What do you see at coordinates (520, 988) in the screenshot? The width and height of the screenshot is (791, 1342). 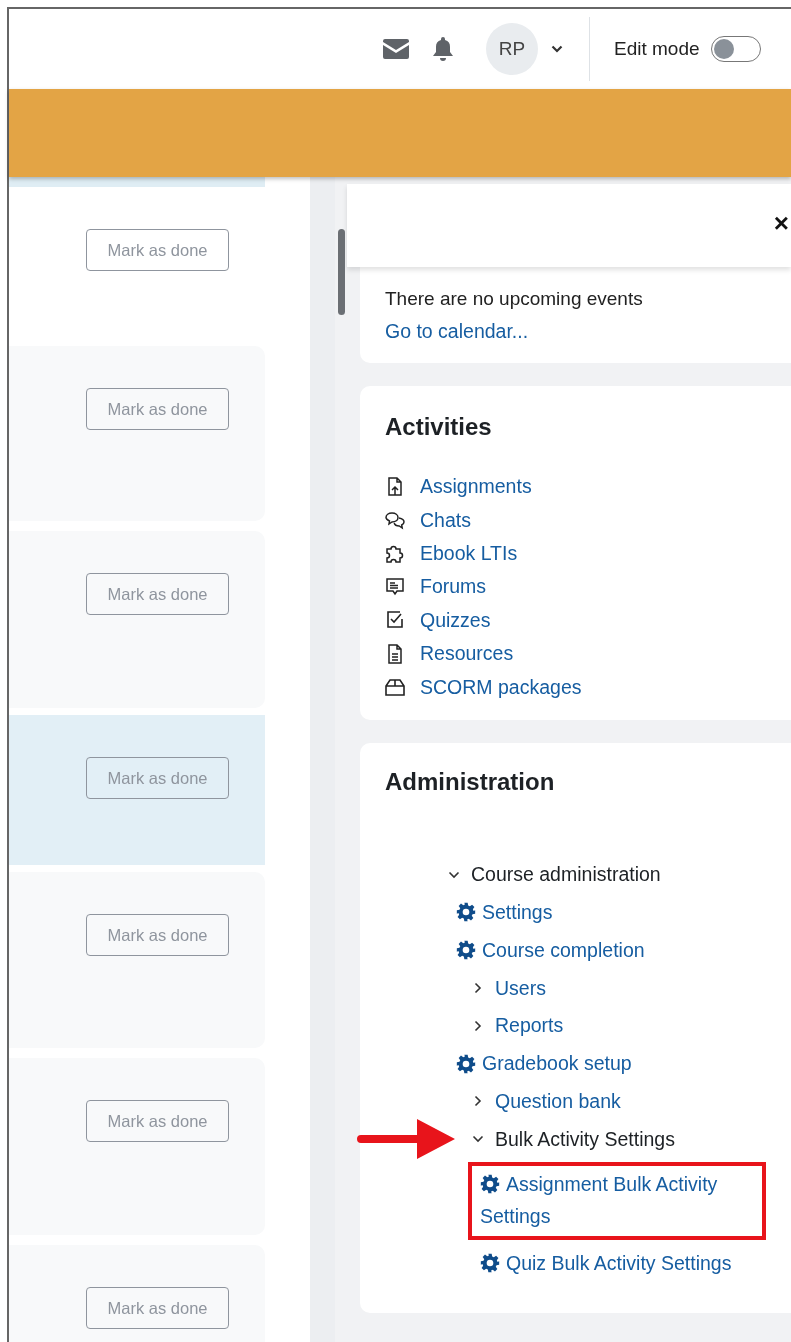 I see `tree-link: Users` at bounding box center [520, 988].